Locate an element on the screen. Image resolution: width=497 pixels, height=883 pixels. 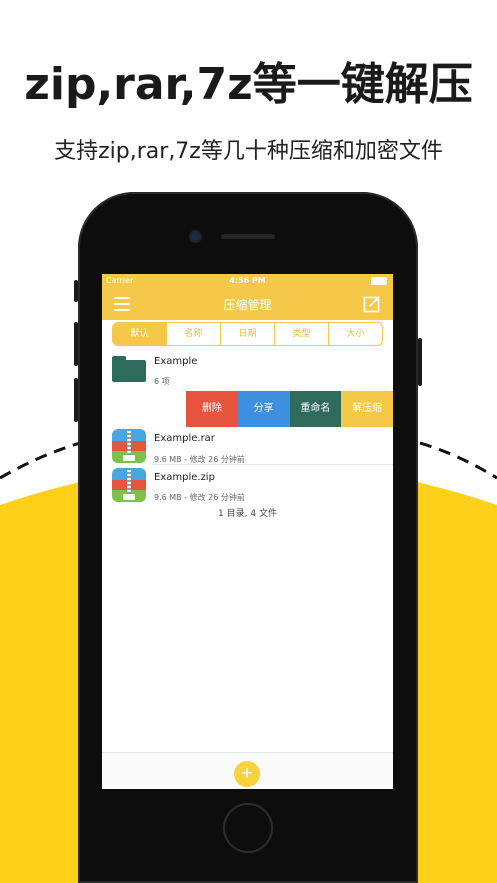
nav-title: 压缩管理 is located at coordinates (247, 305).